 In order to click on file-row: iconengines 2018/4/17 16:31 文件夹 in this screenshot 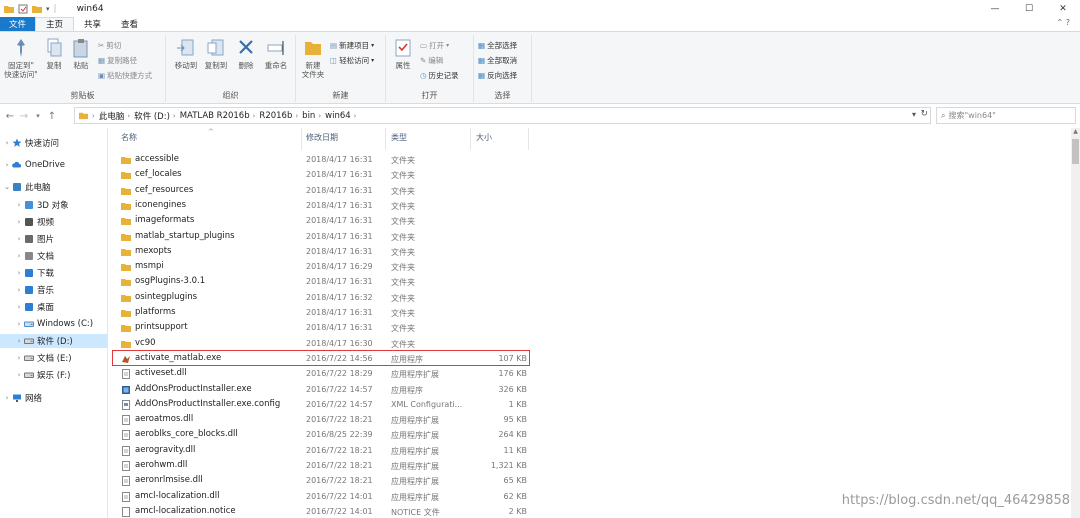, I will do `click(329, 206)`.